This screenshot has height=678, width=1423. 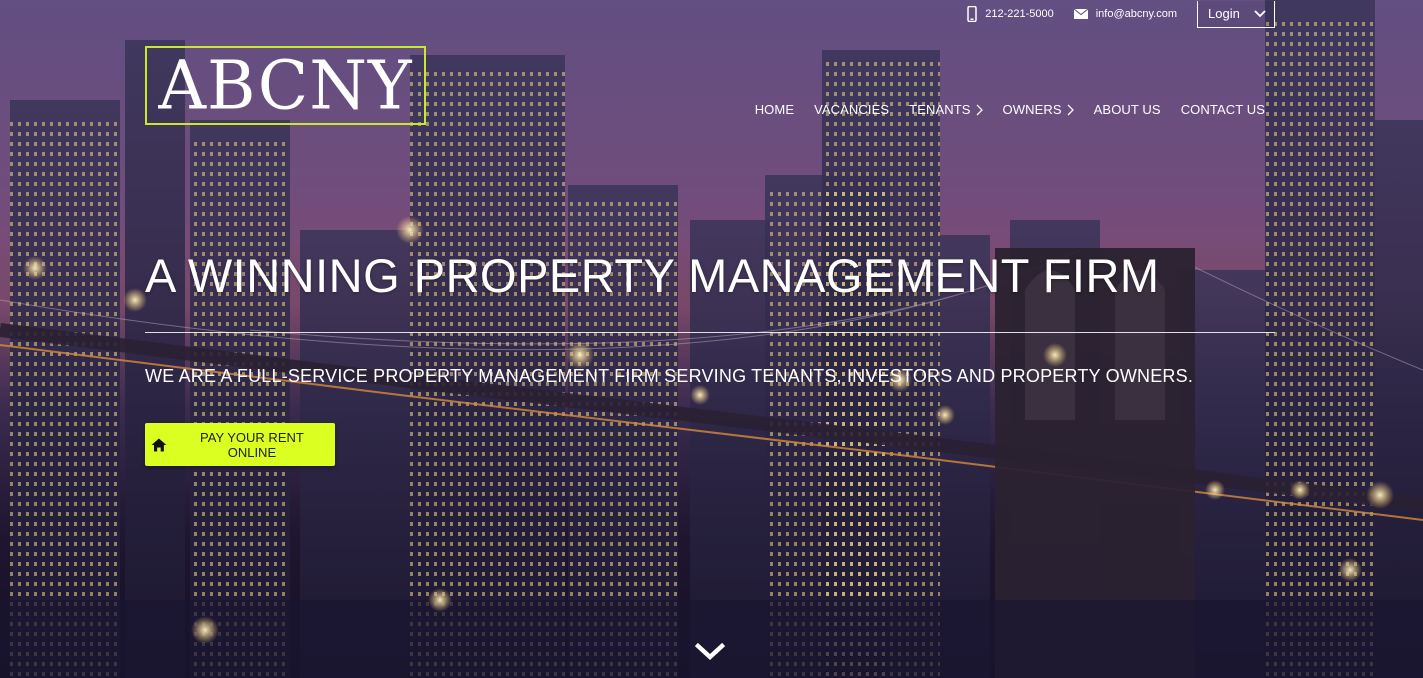 What do you see at coordinates (1019, 14) in the screenshot?
I see `phone-number: 212-221-5000` at bounding box center [1019, 14].